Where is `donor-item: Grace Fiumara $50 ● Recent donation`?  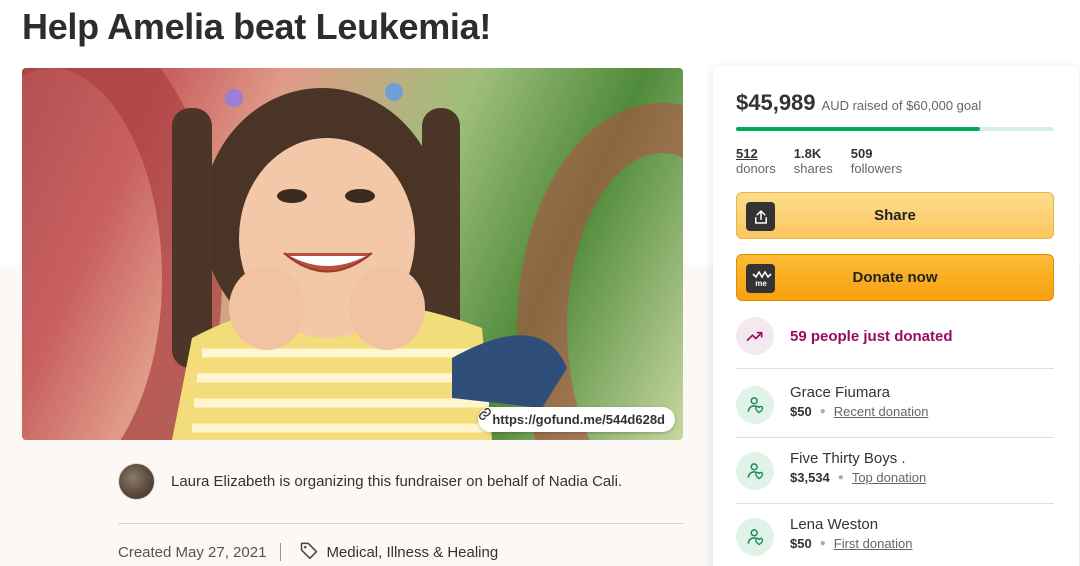 donor-item: Grace Fiumara $50 ● Recent donation is located at coordinates (832, 404).